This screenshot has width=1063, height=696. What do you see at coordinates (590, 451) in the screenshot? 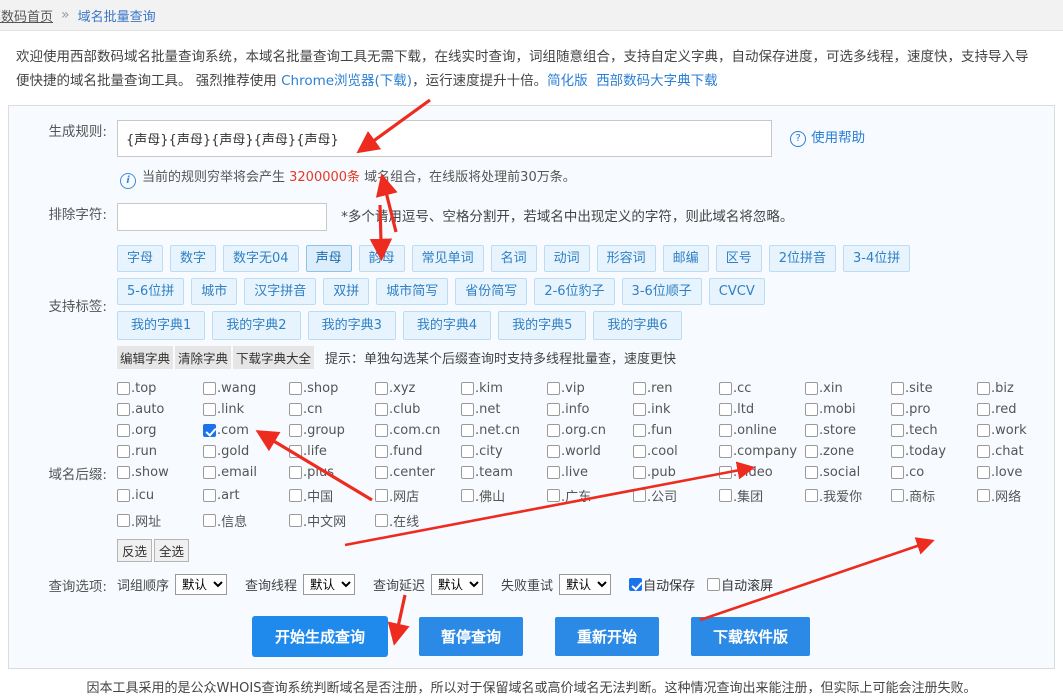
I see `suffix-option-world: .world` at bounding box center [590, 451].